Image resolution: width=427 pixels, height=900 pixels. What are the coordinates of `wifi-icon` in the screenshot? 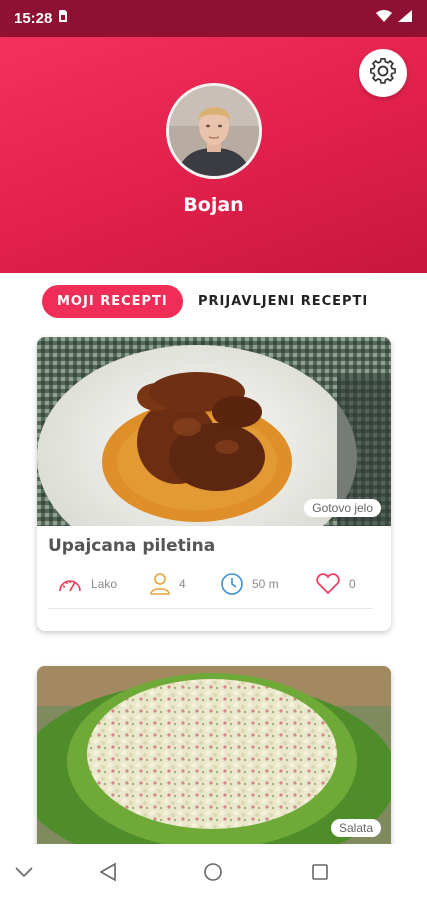 It's located at (384, 18).